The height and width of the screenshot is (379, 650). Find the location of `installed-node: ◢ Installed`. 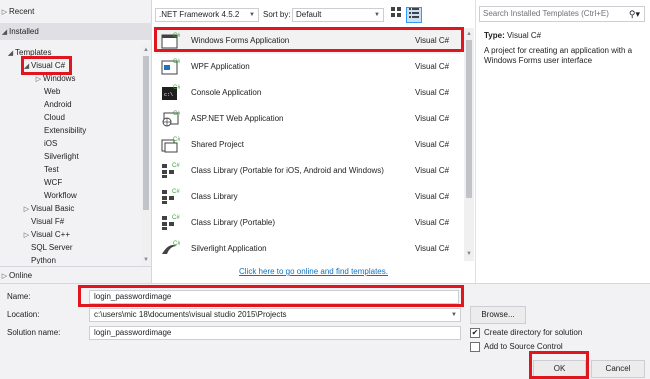

installed-node: ◢ Installed is located at coordinates (76, 31).